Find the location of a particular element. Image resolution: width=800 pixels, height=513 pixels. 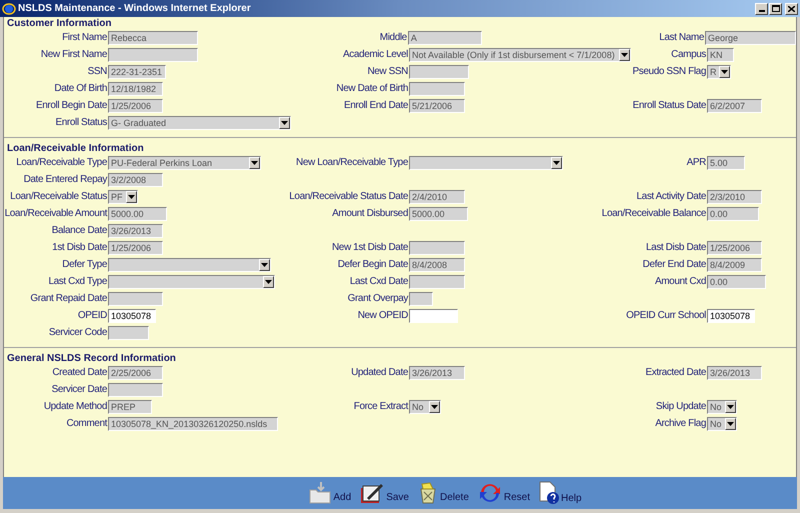

text-field: 3/2/2008 is located at coordinates (135, 179).